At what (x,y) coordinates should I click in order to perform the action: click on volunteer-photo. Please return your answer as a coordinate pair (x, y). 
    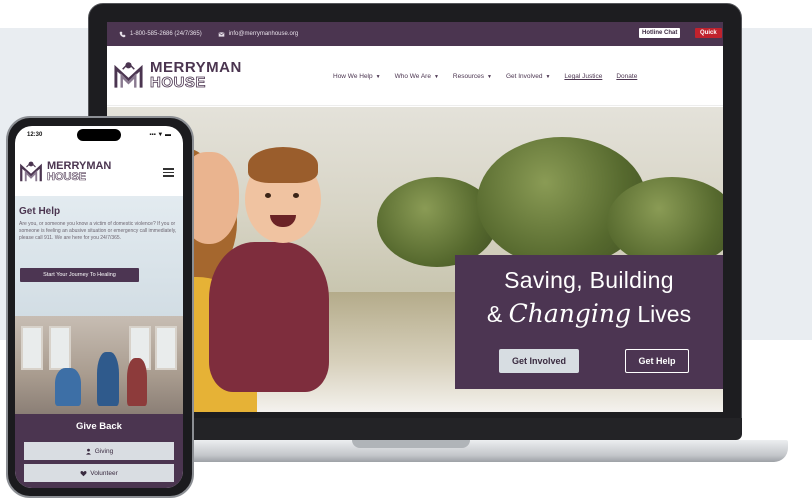
    Looking at the image, I should click on (99, 365).